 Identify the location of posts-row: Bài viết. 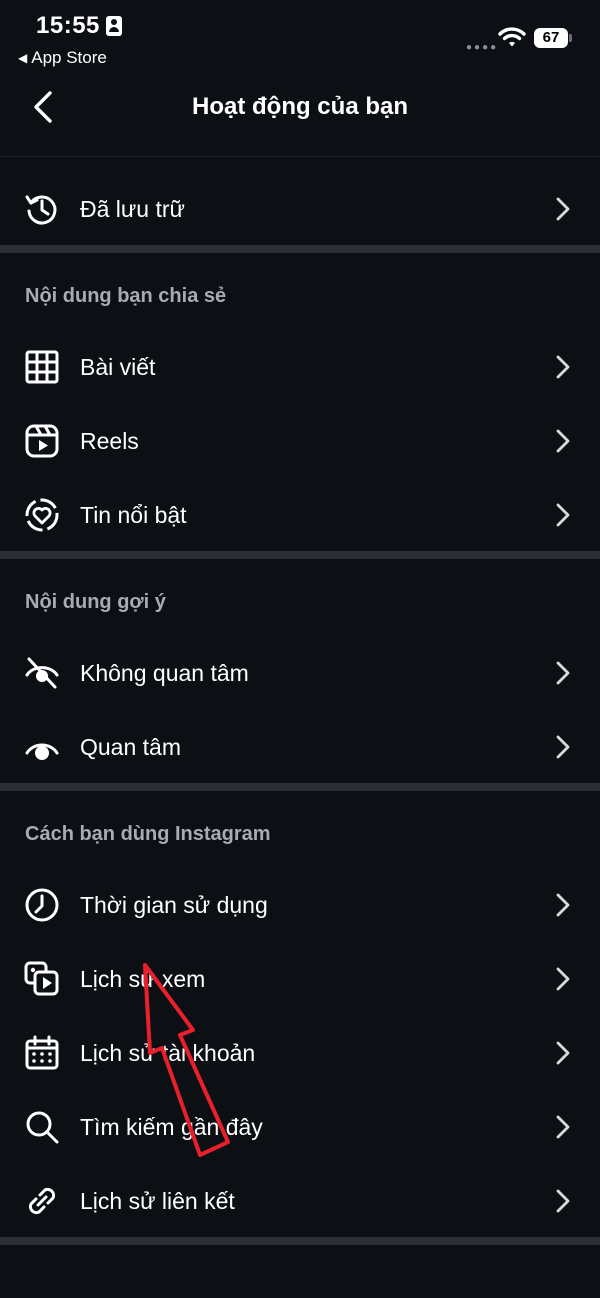
(300, 367).